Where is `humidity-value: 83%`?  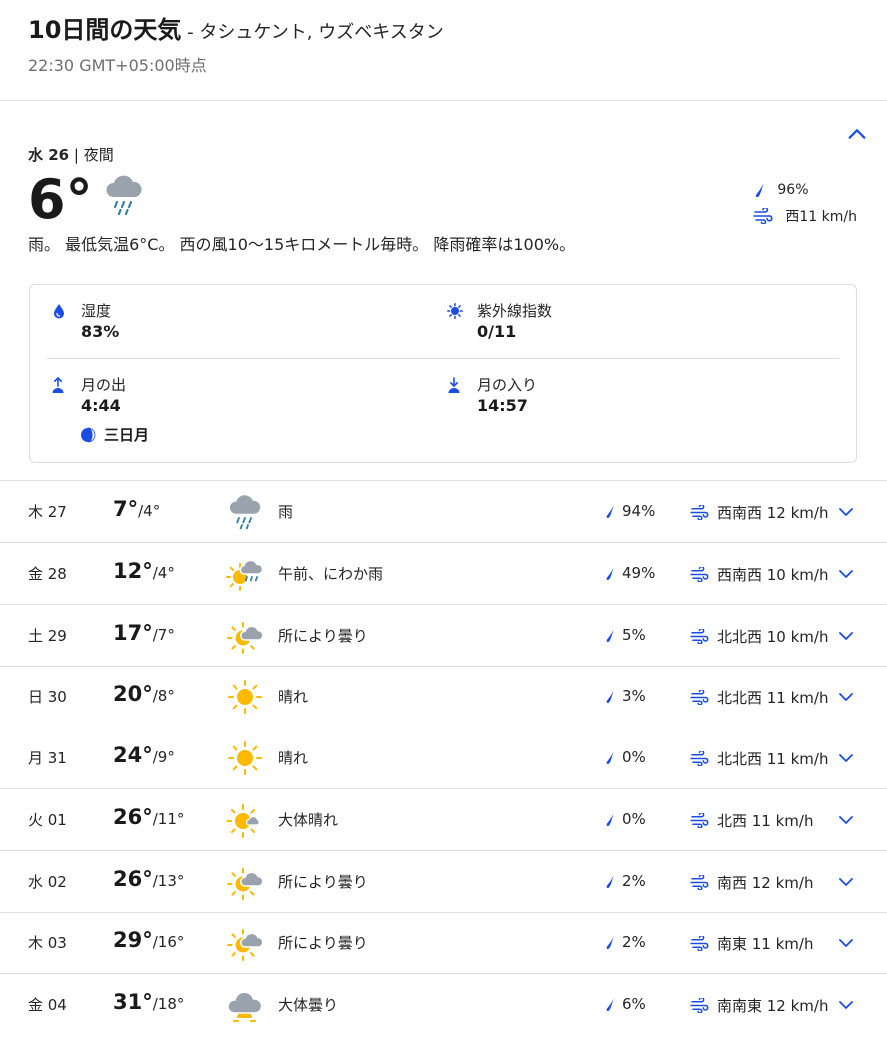
humidity-value: 83% is located at coordinates (100, 331).